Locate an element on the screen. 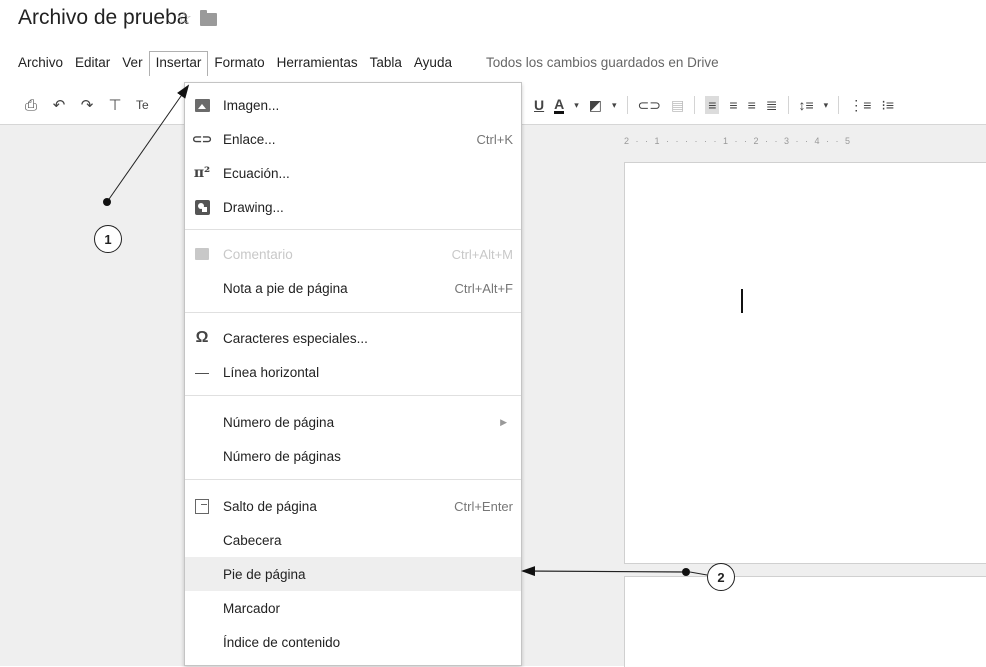 The width and height of the screenshot is (986, 667). callout-1: 1 is located at coordinates (108, 239).